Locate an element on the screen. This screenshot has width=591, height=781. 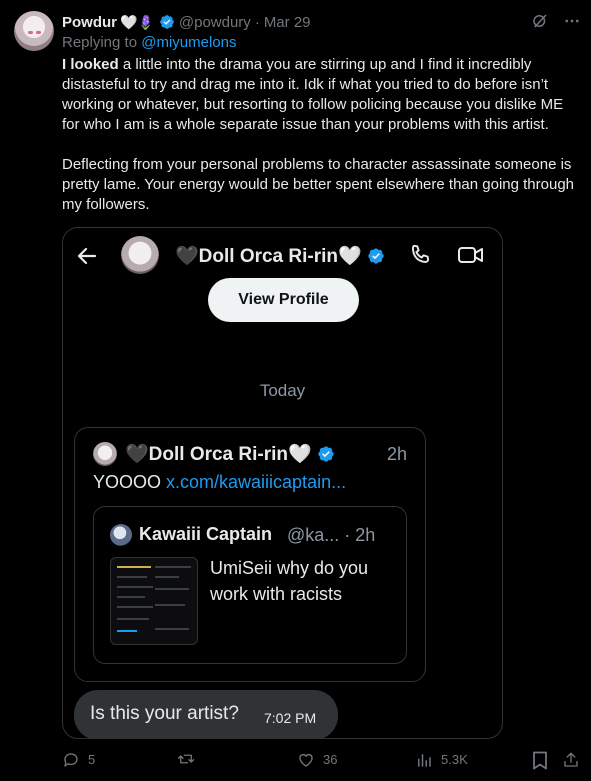
shared-post-author: 🖤Doll Orca Ri-rin🤍 is located at coordinates (218, 454).